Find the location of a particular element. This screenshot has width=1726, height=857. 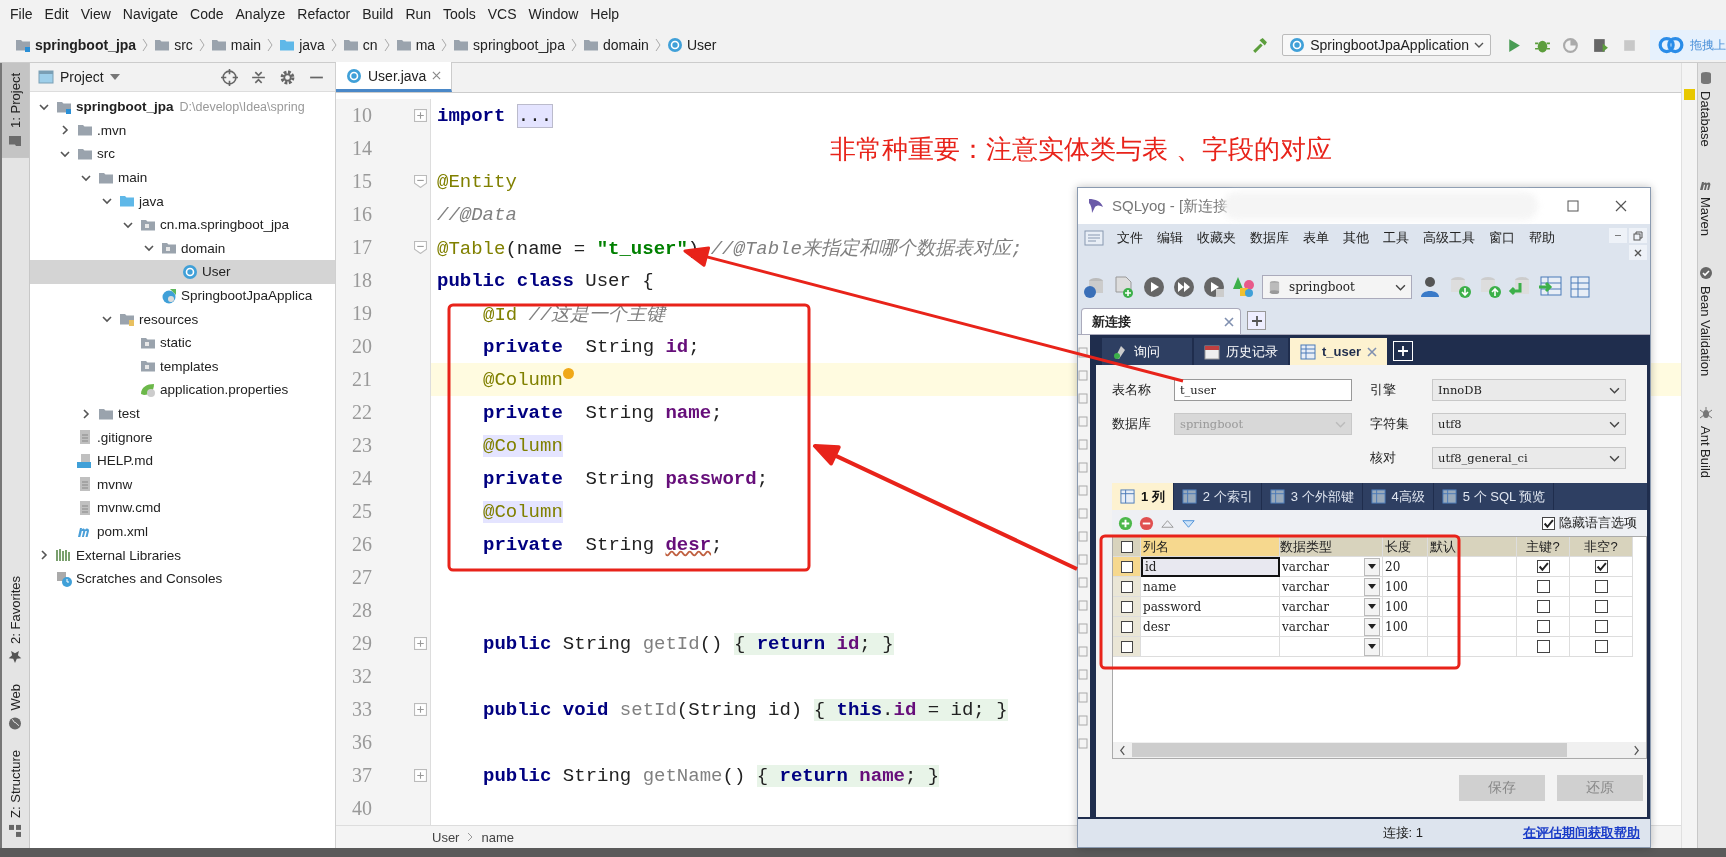

tree-item: SpringbootJpaApplica is located at coordinates (182, 295).